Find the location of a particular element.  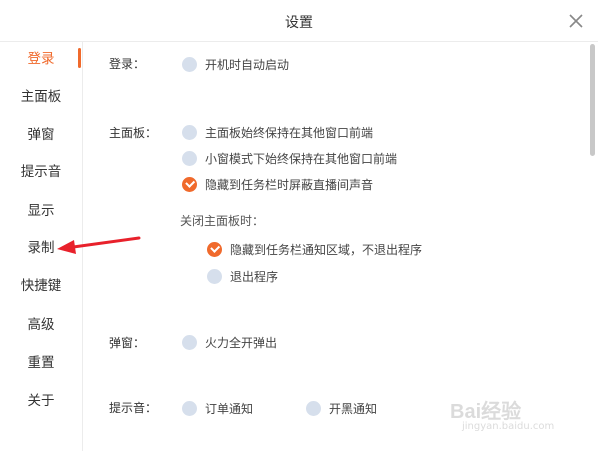

window-title: 设置 is located at coordinates (299, 23).